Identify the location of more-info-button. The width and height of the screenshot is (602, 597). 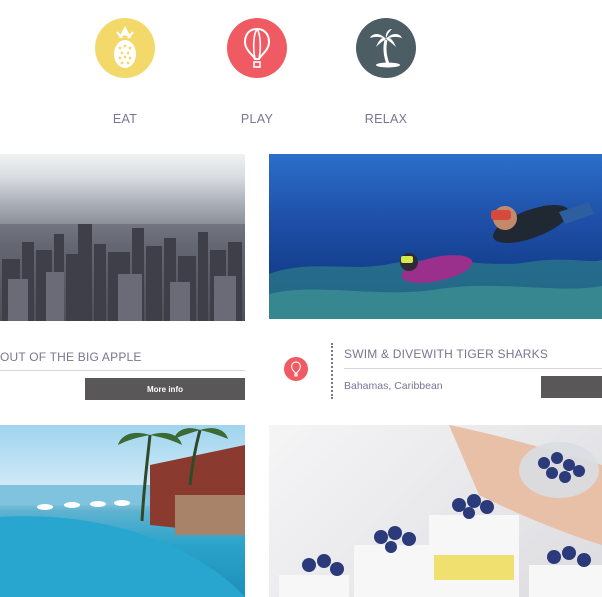
(571, 387).